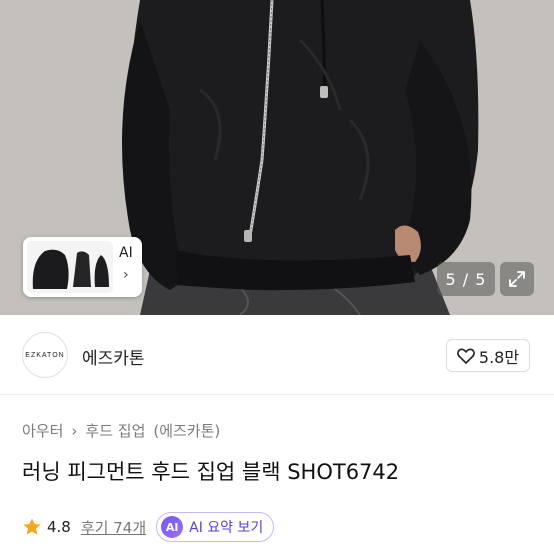 The height and width of the screenshot is (554, 554). I want to click on like-button: 5.8만, so click(488, 355).